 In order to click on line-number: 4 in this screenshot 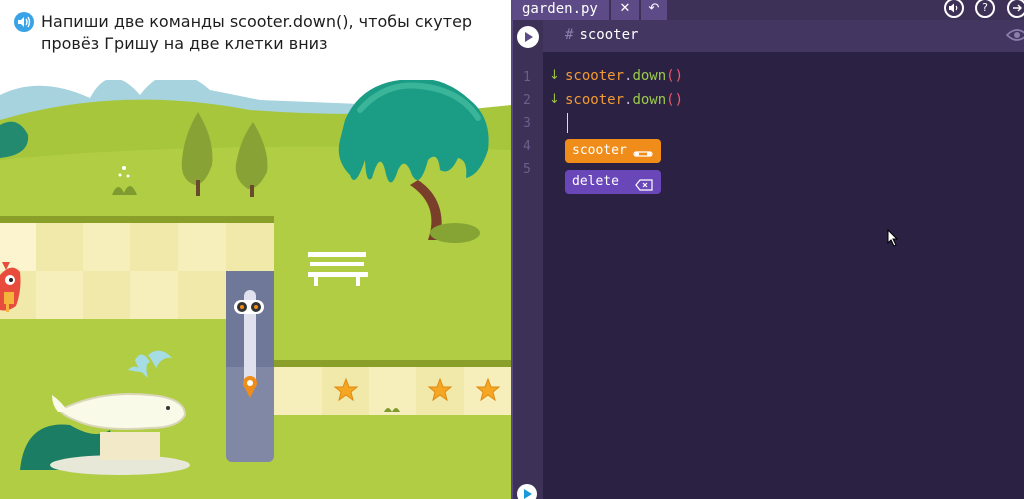, I will do `click(527, 146)`.